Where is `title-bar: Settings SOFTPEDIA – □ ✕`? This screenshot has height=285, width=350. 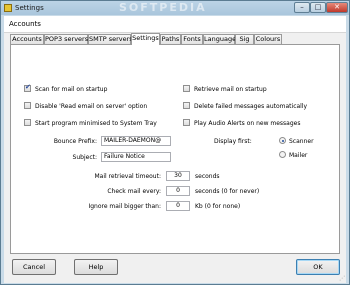
title-bar: Settings SOFTPEDIA – □ ✕ is located at coordinates (175, 8).